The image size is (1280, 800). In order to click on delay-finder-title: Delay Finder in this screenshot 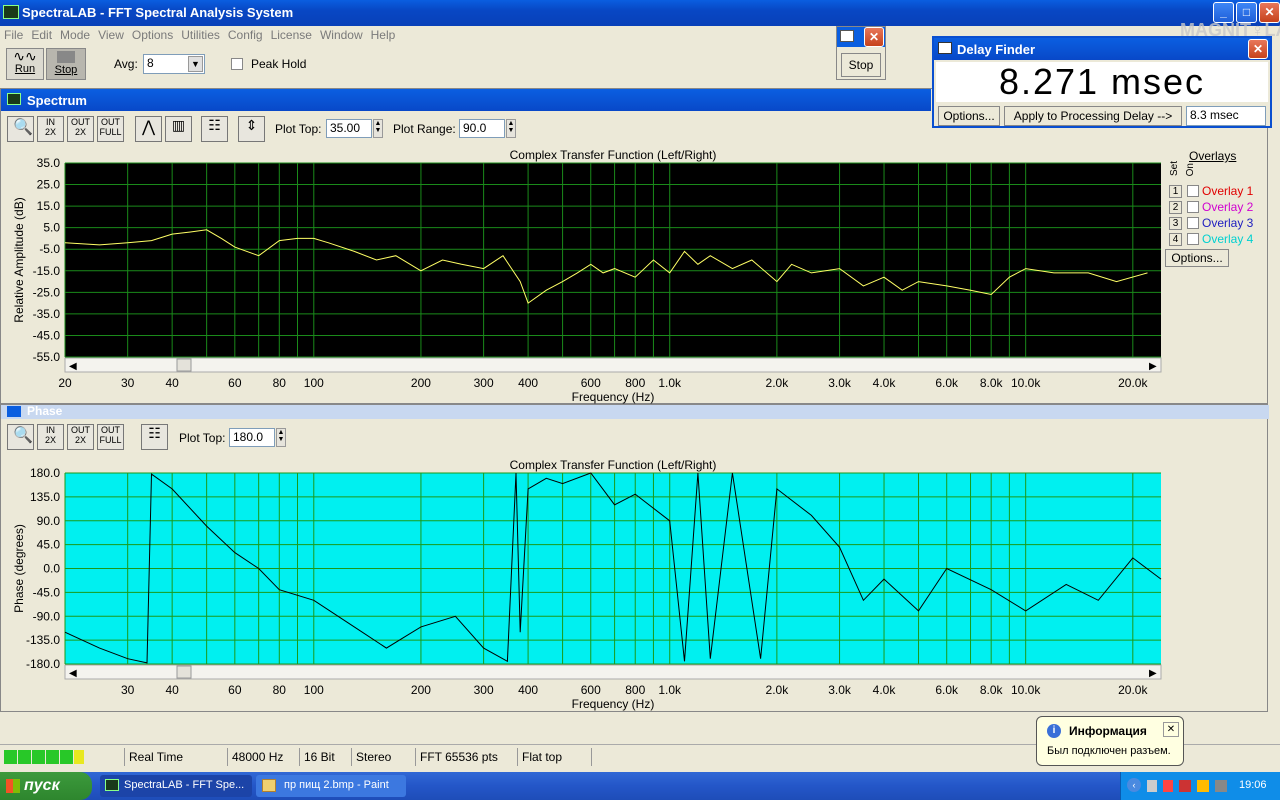, I will do `click(996, 49)`.